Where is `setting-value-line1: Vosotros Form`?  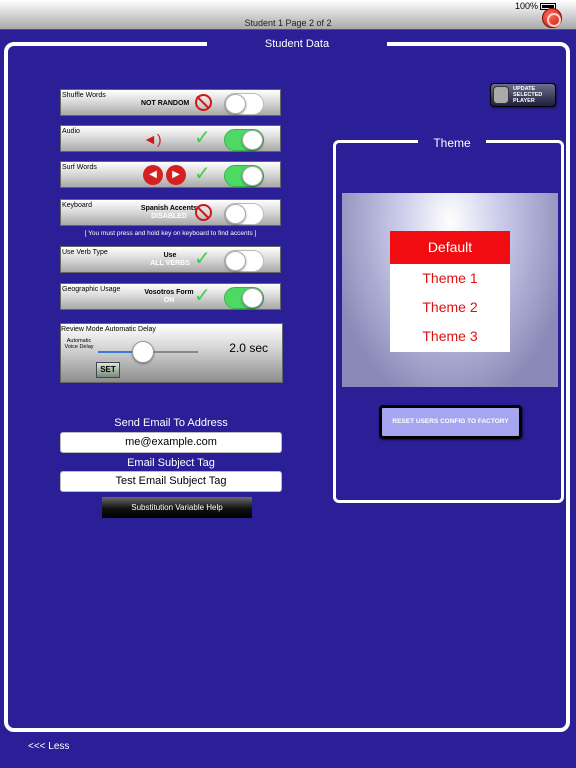 setting-value-line1: Vosotros Form is located at coordinates (169, 292).